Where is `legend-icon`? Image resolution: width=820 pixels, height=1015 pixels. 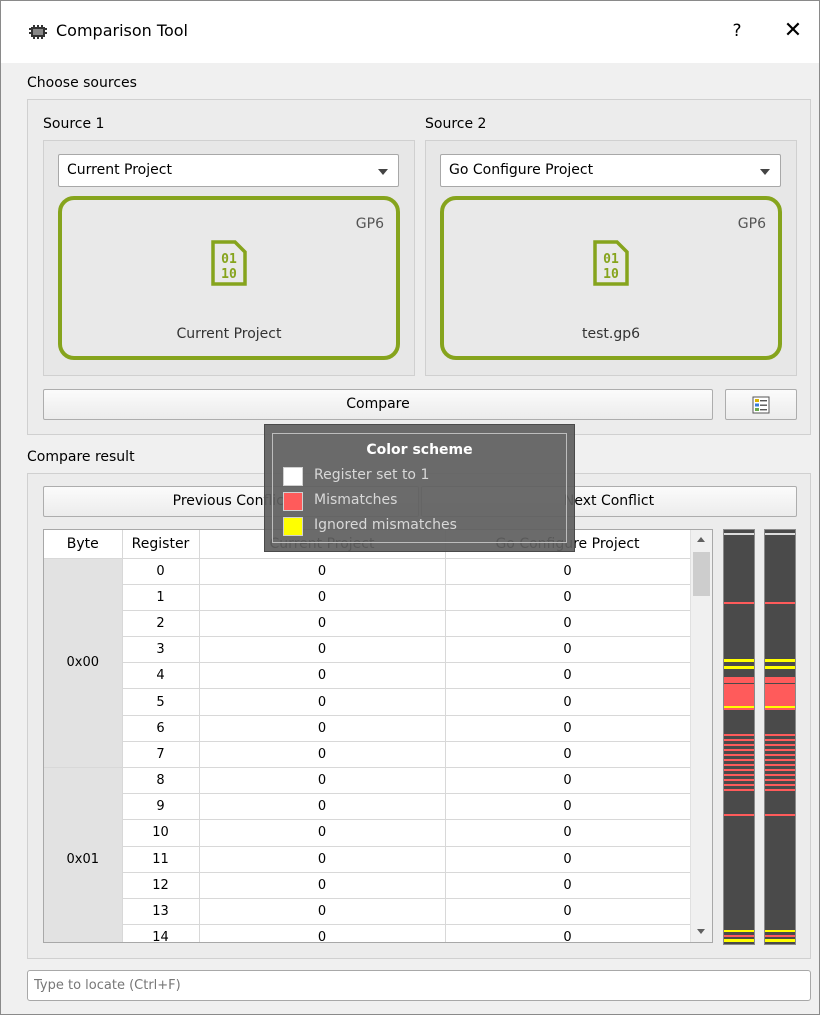
legend-icon is located at coordinates (761, 405).